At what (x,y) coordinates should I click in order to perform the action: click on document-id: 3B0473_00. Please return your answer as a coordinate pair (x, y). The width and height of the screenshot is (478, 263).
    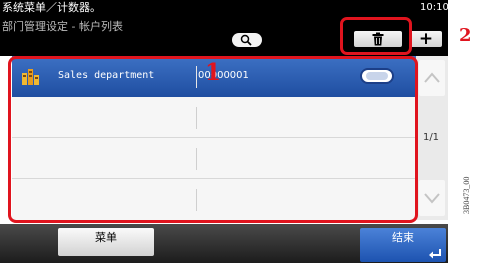
    Looking at the image, I should click on (466, 195).